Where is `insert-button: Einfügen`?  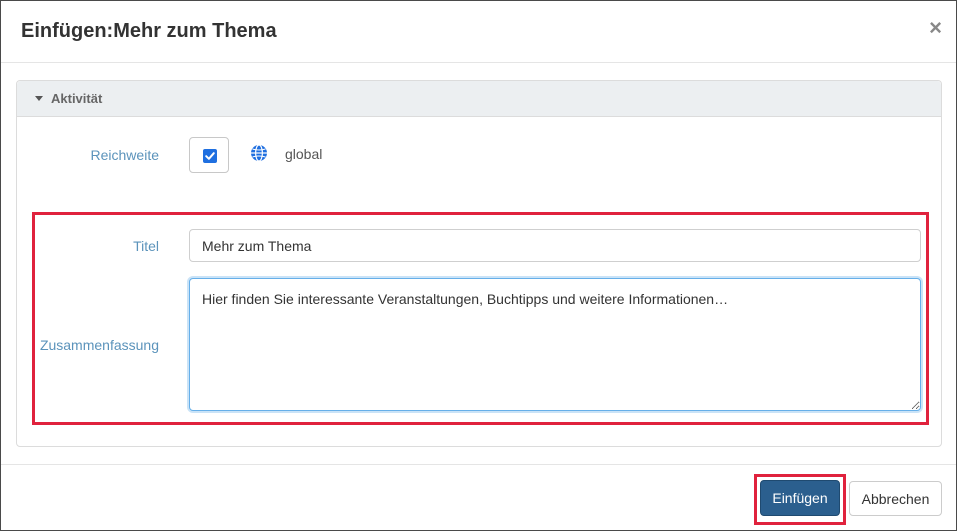 insert-button: Einfügen is located at coordinates (800, 498).